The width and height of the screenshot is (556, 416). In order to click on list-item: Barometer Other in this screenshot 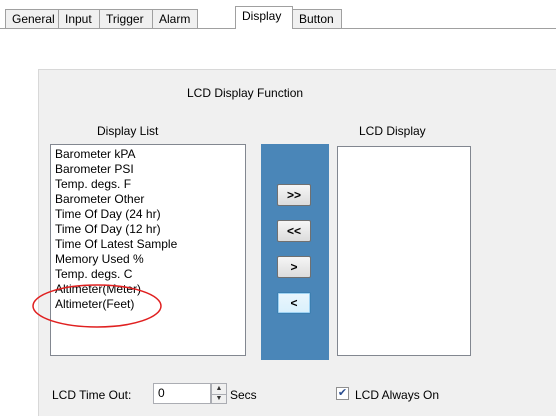, I will do `click(148, 199)`.